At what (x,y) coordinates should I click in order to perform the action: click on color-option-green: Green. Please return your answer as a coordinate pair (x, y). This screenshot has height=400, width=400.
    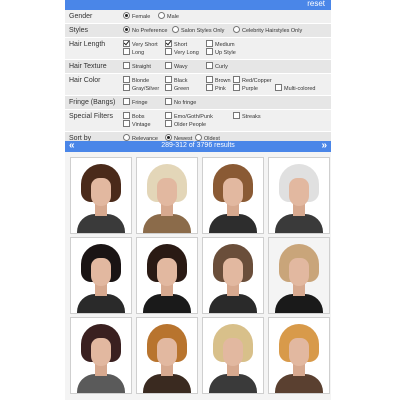
    Looking at the image, I should click on (177, 88).